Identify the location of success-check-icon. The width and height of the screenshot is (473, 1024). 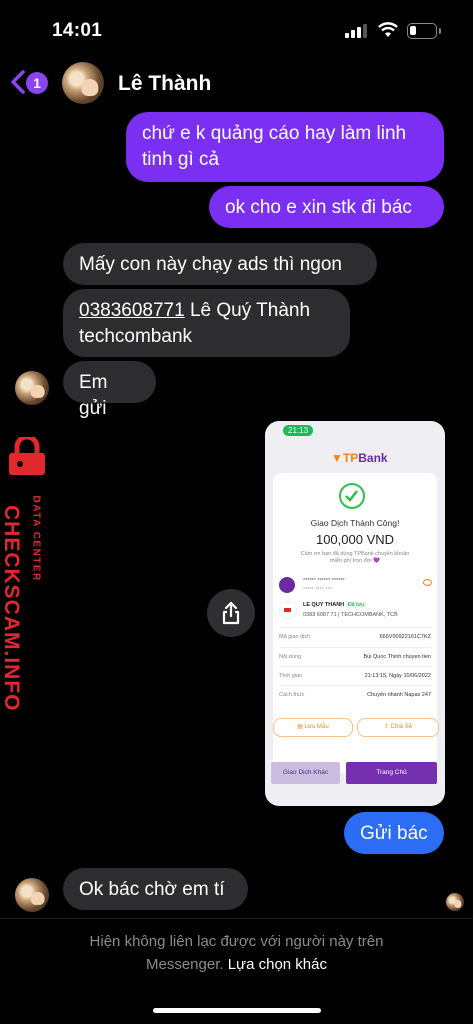
(352, 496).